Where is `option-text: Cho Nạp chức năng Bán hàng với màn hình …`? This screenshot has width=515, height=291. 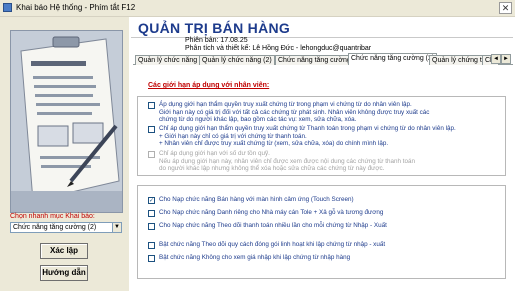
option-text: Cho Nạp chức năng Bán hàng với màn hình … is located at coordinates (256, 199).